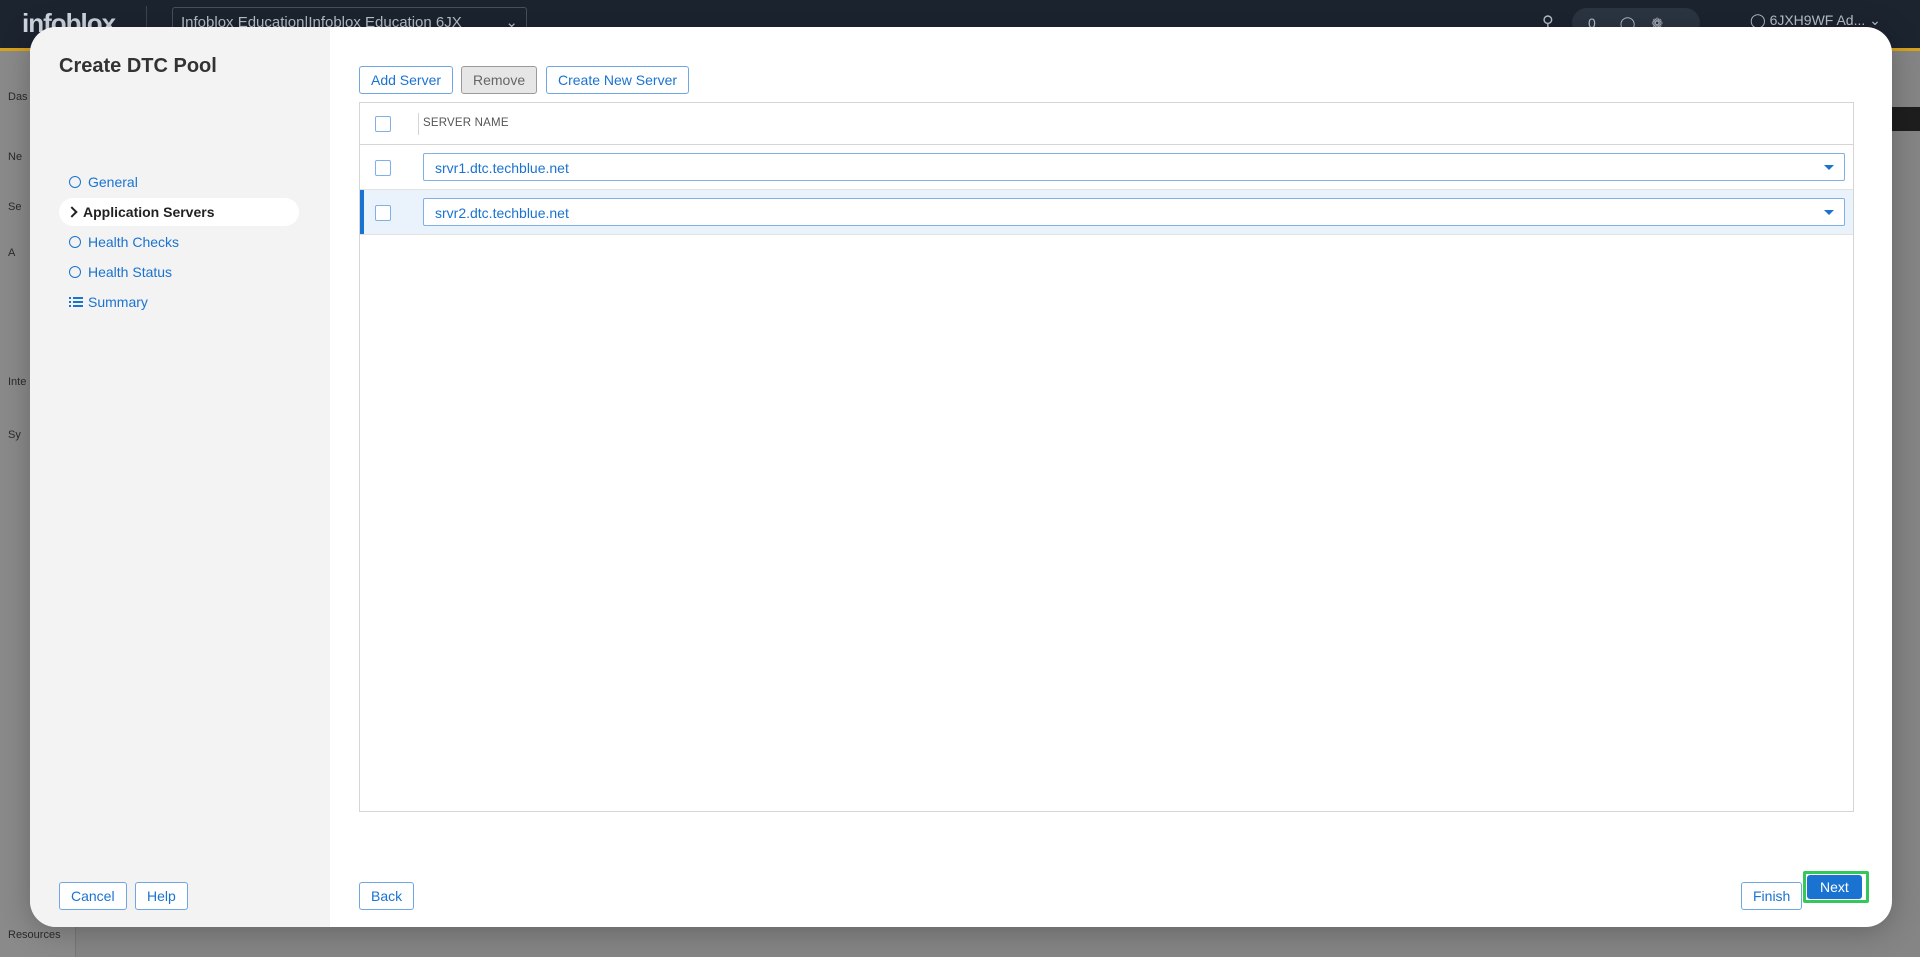 The image size is (1920, 957). Describe the element at coordinates (502, 168) in the screenshot. I see `server-name-value: srvr1.dtc.techblue.net` at that location.